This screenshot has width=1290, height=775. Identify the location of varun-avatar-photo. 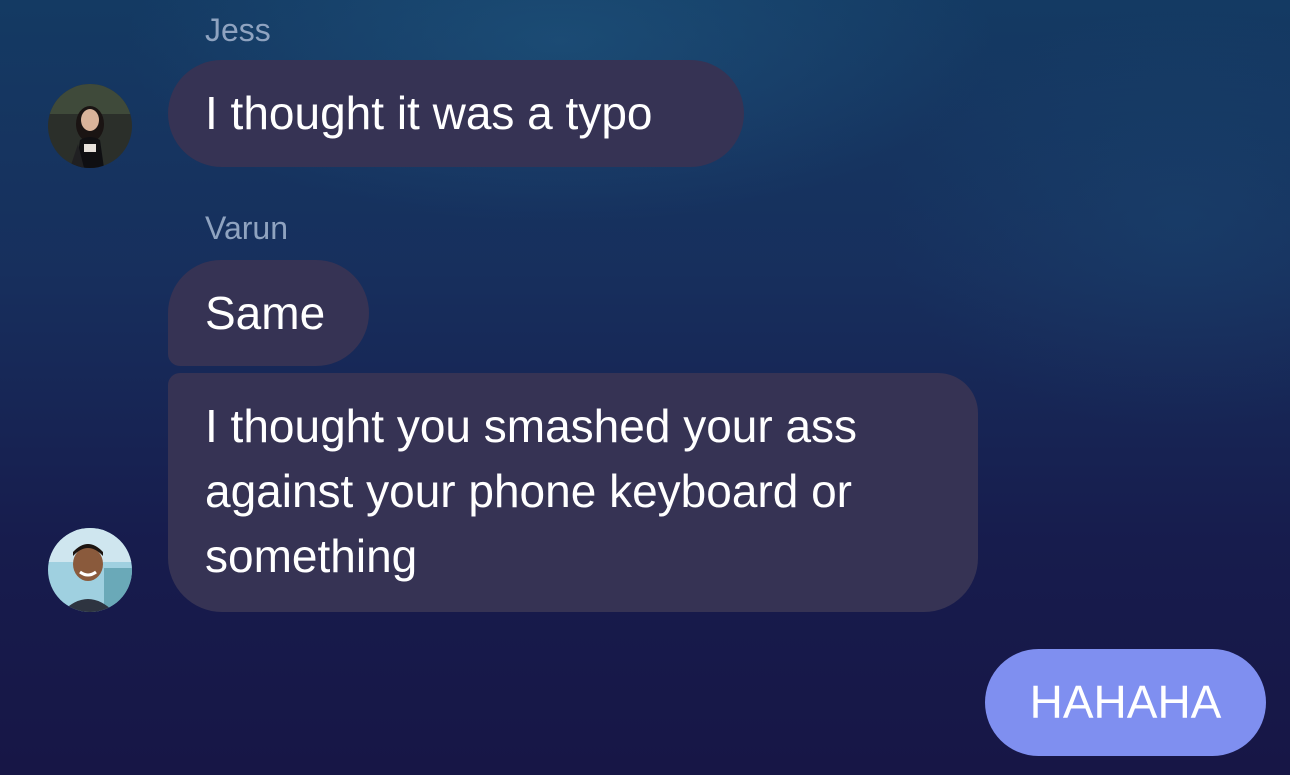
(90, 570).